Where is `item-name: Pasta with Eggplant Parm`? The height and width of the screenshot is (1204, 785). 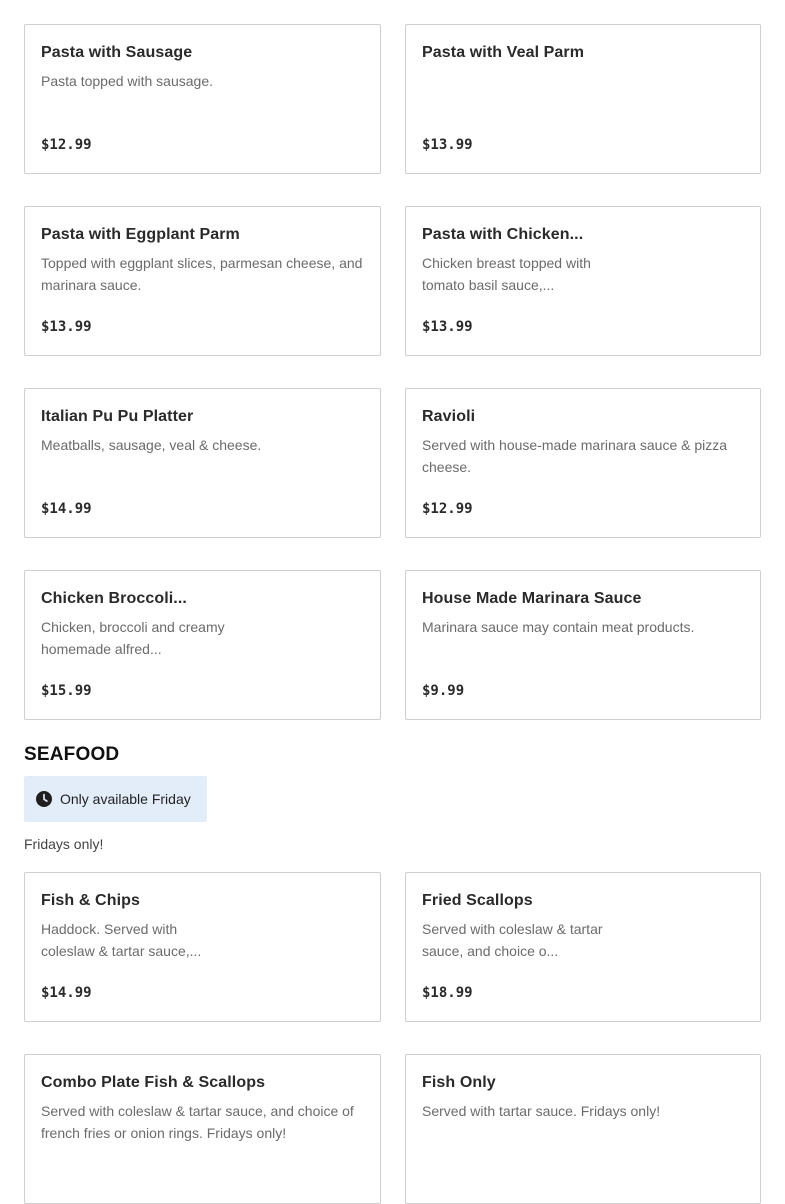 item-name: Pasta with Eggplant Parm is located at coordinates (140, 234).